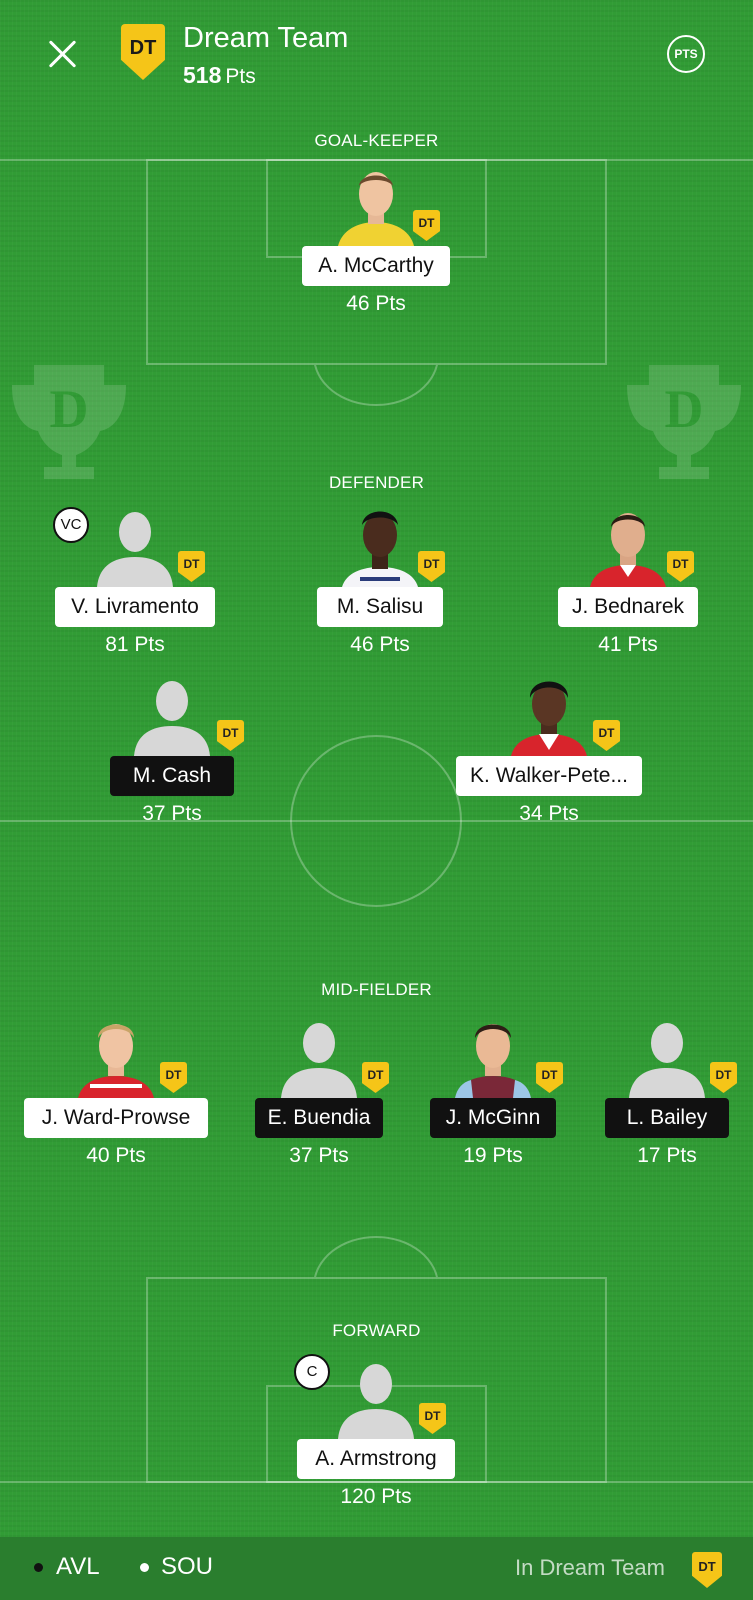 The width and height of the screenshot is (753, 1600). What do you see at coordinates (376, 1459) in the screenshot?
I see `player-name-armstrong: A. Armstrong` at bounding box center [376, 1459].